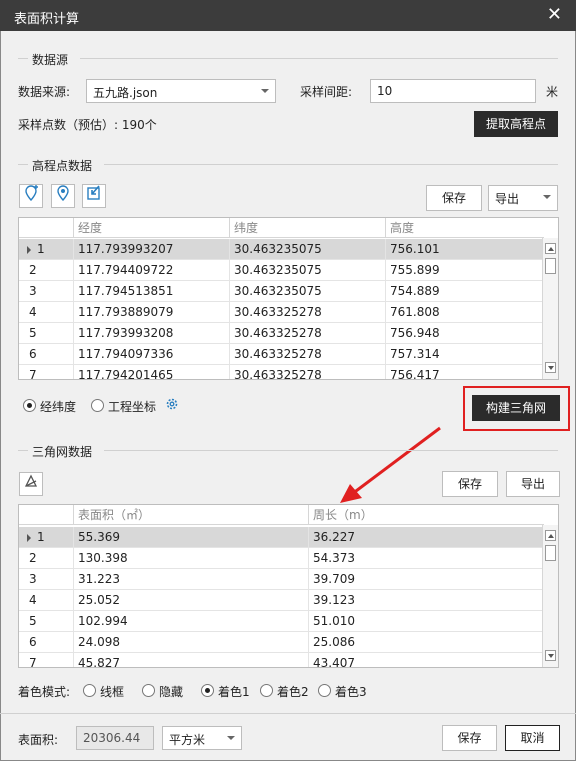 The image size is (576, 761). What do you see at coordinates (190, 579) in the screenshot?
I see `area-cell: 31.223` at bounding box center [190, 579].